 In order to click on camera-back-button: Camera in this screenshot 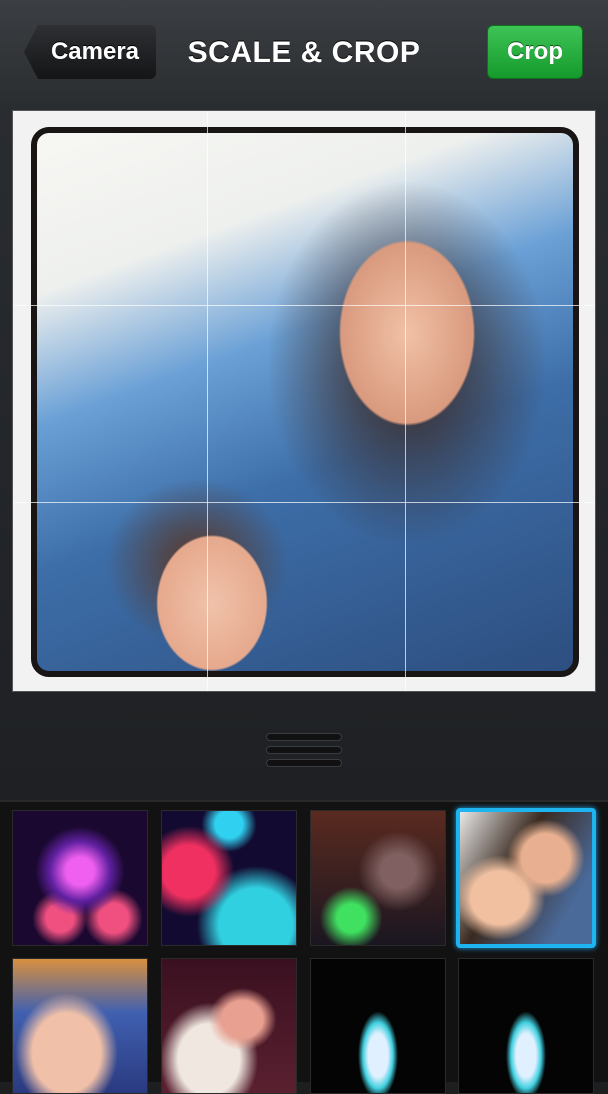, I will do `click(90, 52)`.